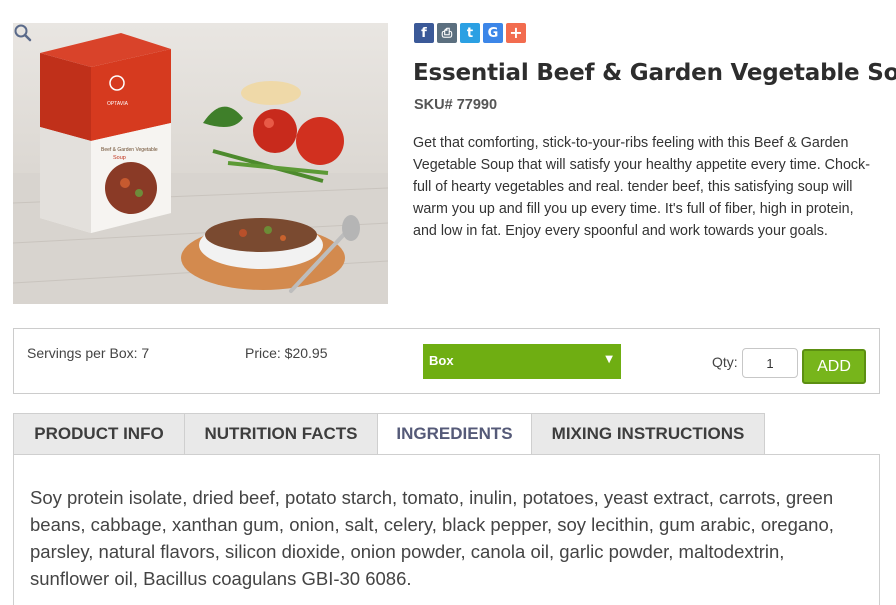 The height and width of the screenshot is (605, 896). Describe the element at coordinates (454, 434) in the screenshot. I see `tab-ingredients: INGREDIENTS` at that location.